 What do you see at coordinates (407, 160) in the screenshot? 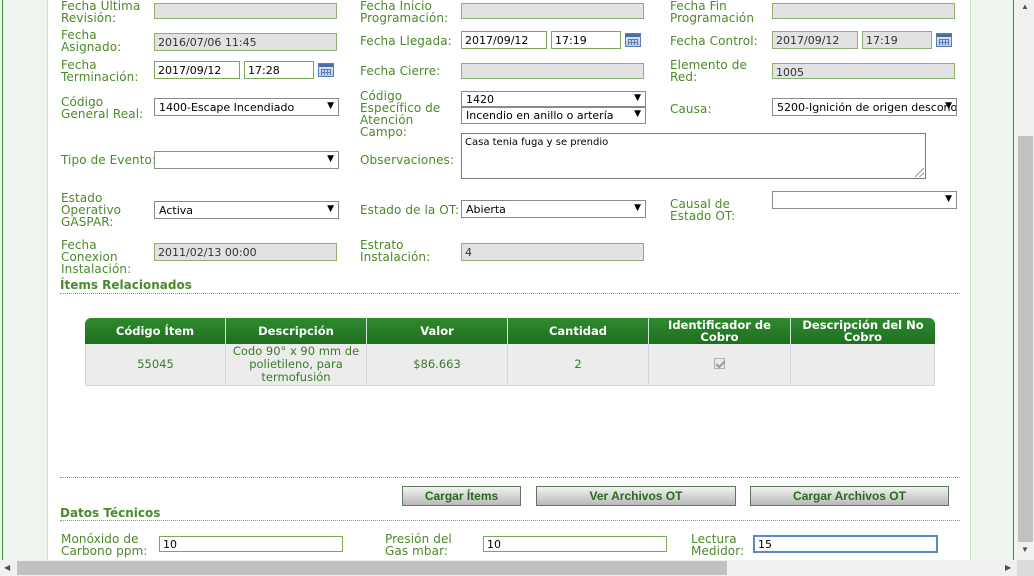
I see `label-observaciones: Observaciones:` at bounding box center [407, 160].